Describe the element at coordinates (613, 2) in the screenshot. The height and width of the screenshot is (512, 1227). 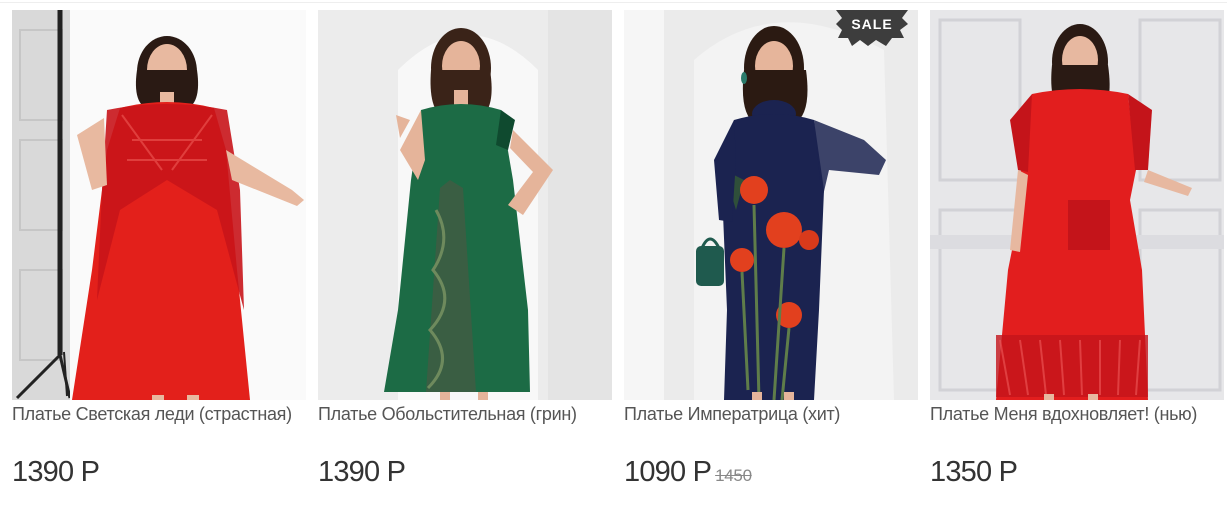
I see `top-divider` at that location.